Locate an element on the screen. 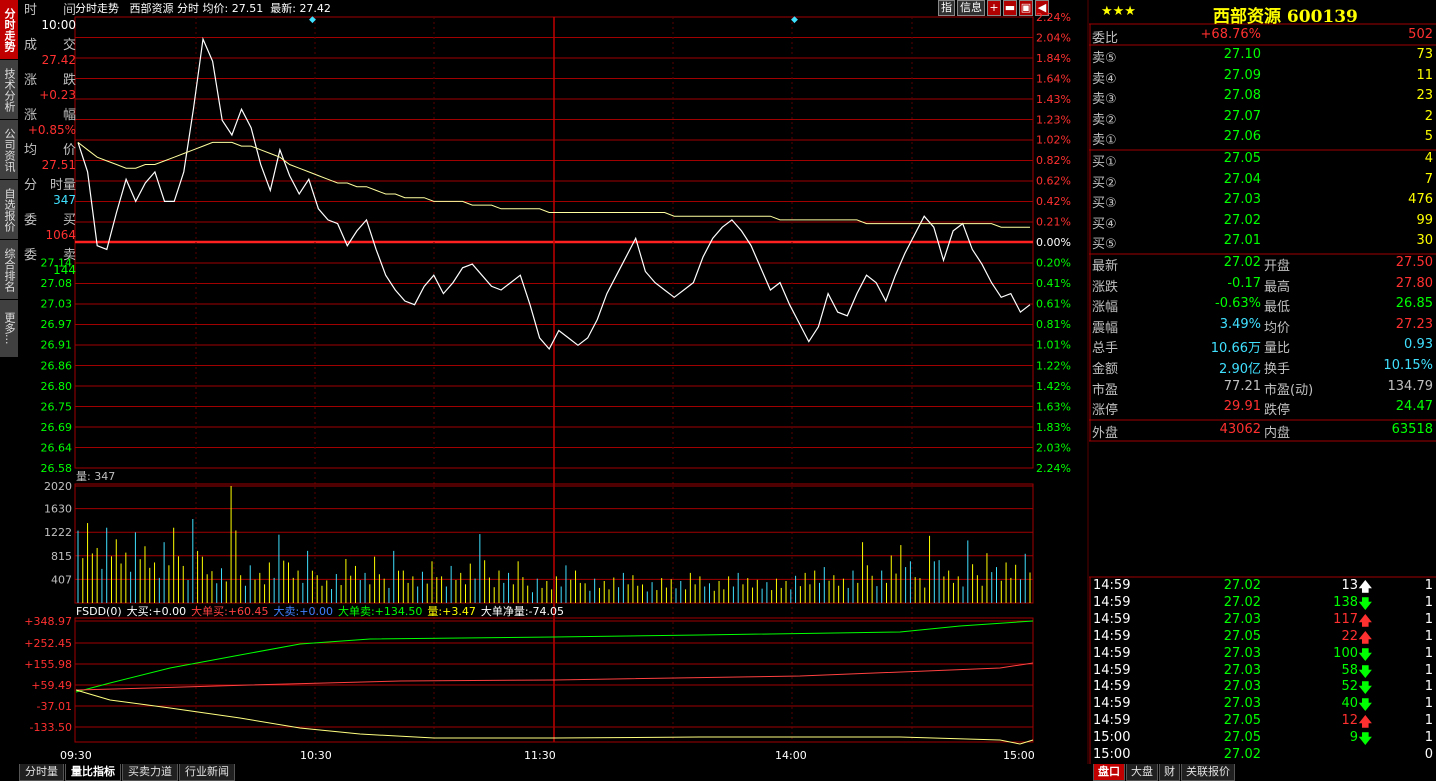 The image size is (1436, 781). pct-axis-label: 0.41% is located at coordinates (1053, 283).